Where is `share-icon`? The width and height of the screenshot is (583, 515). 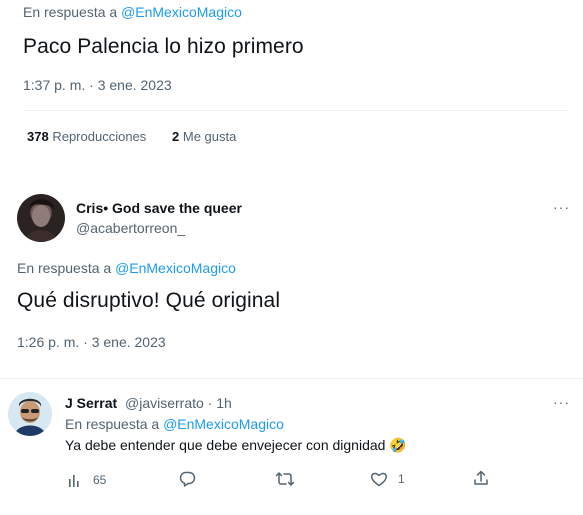 share-icon is located at coordinates (481, 477).